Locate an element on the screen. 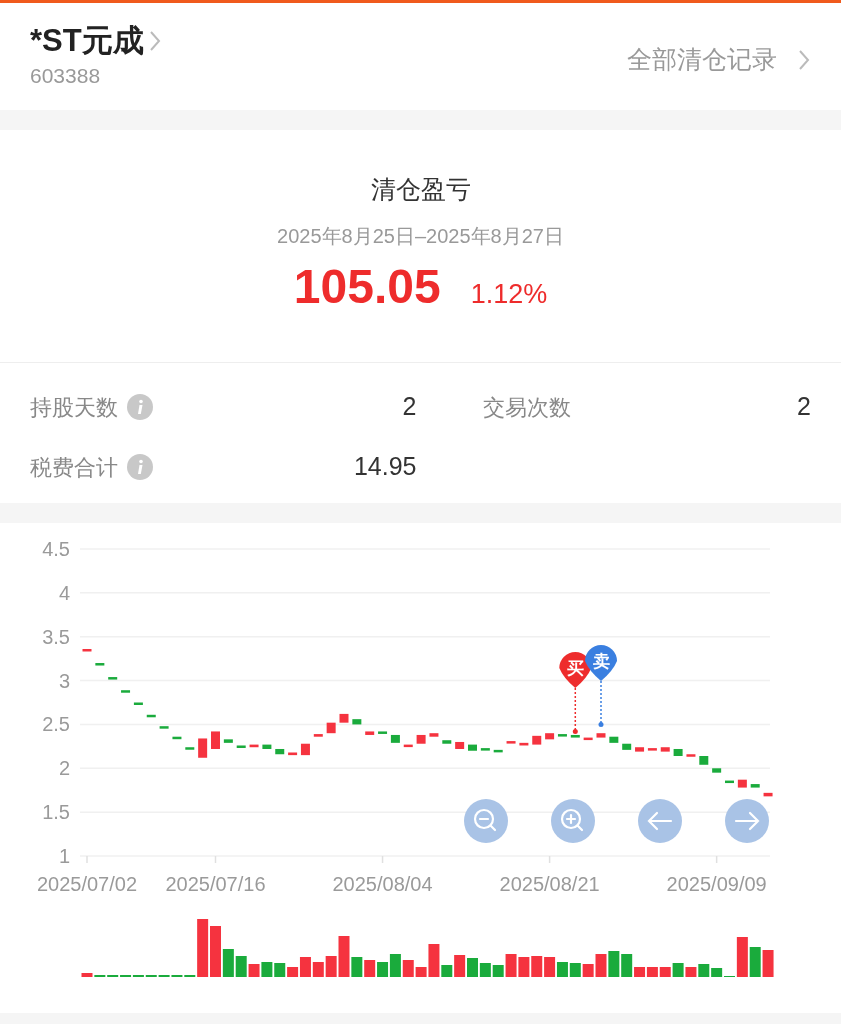 The height and width of the screenshot is (1024, 841). y-axis-label: 3.5 is located at coordinates (56, 636).